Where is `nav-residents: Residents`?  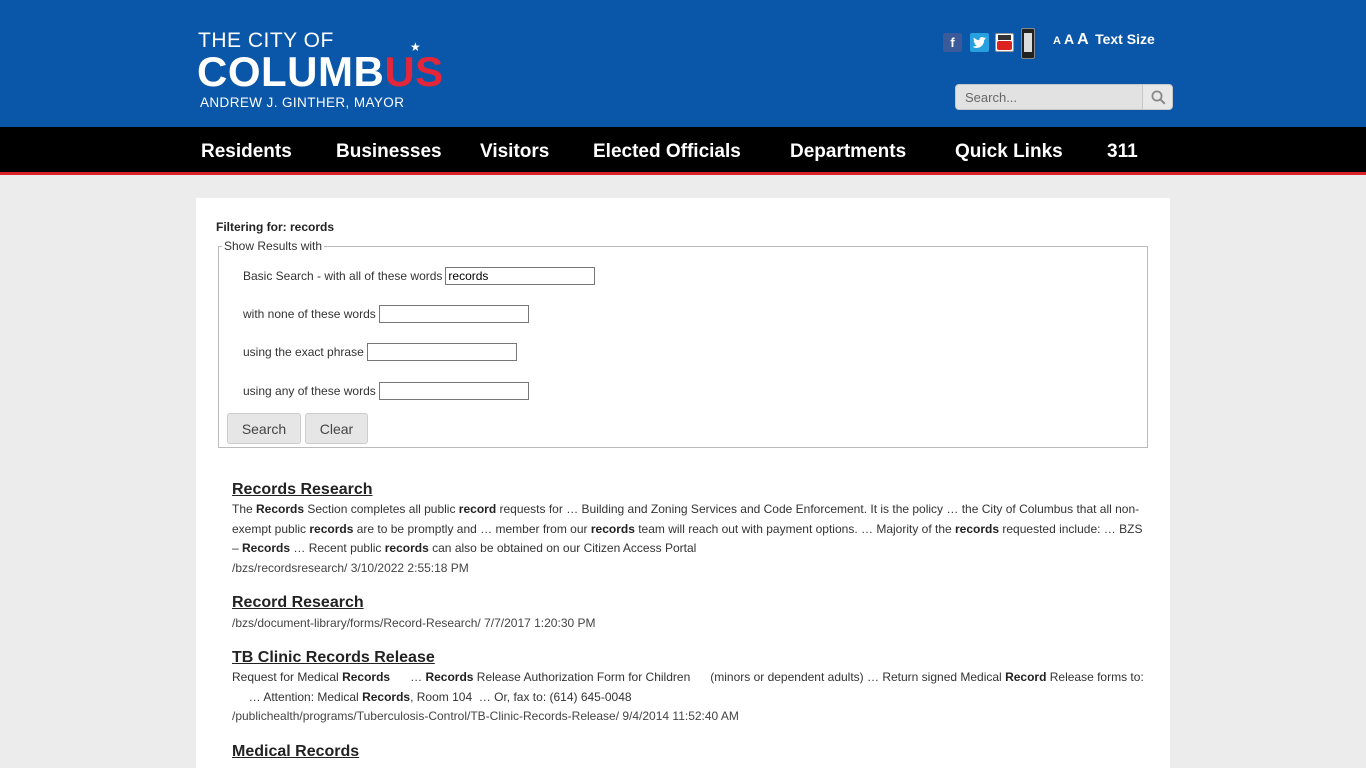 nav-residents: Residents is located at coordinates (246, 152).